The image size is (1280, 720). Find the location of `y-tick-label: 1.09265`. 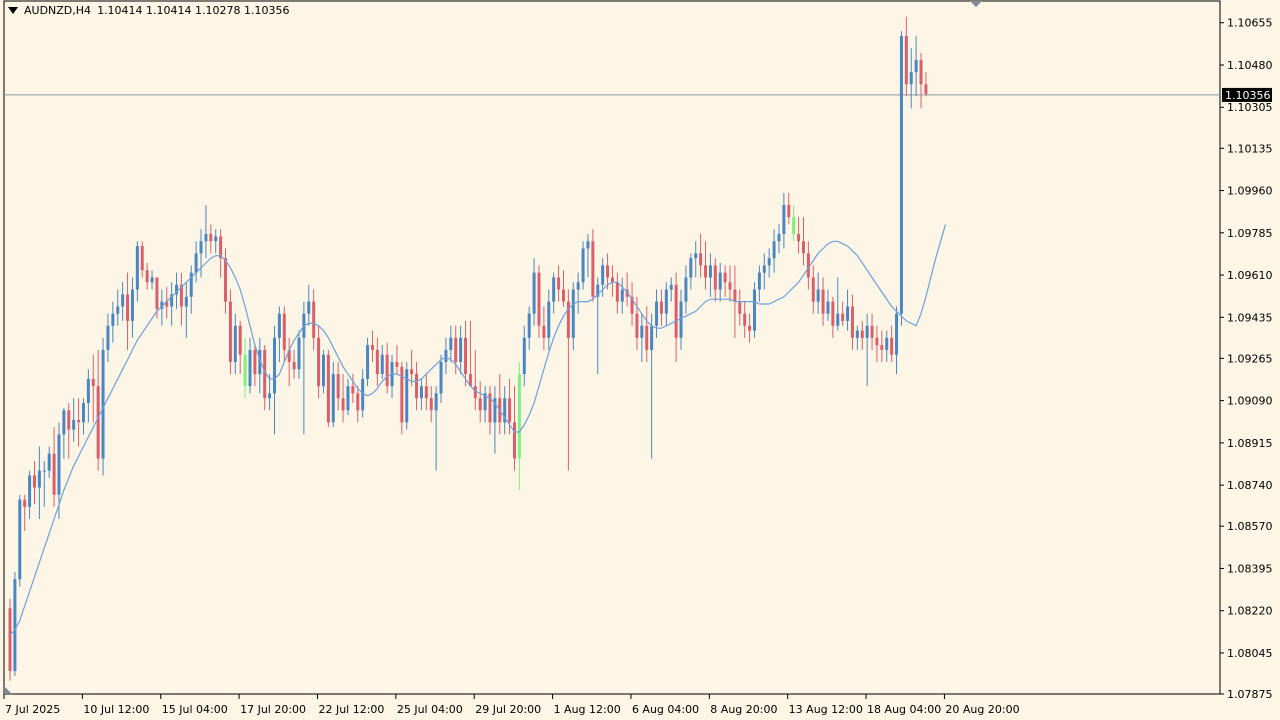

y-tick-label: 1.09265 is located at coordinates (1250, 358).